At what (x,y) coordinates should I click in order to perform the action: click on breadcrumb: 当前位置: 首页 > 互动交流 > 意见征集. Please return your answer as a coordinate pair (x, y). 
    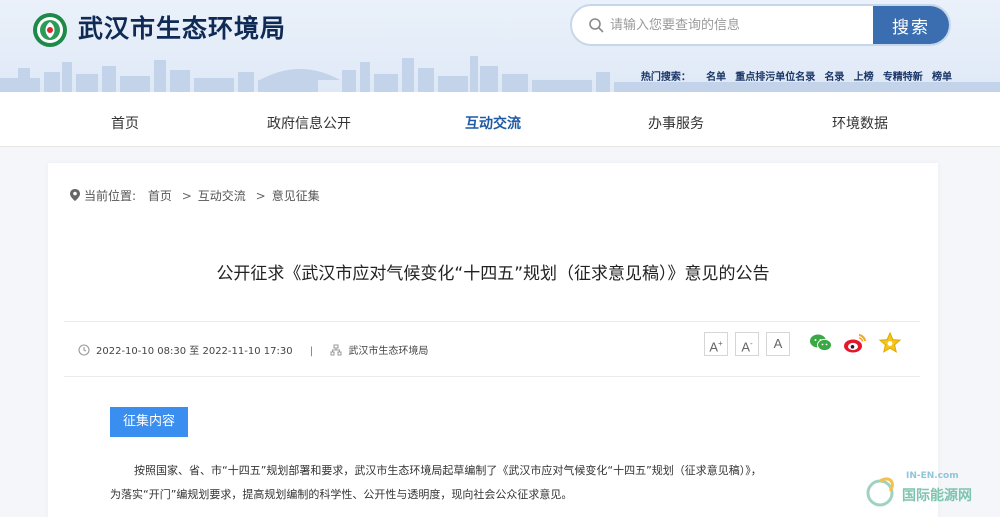
    Looking at the image, I should click on (195, 195).